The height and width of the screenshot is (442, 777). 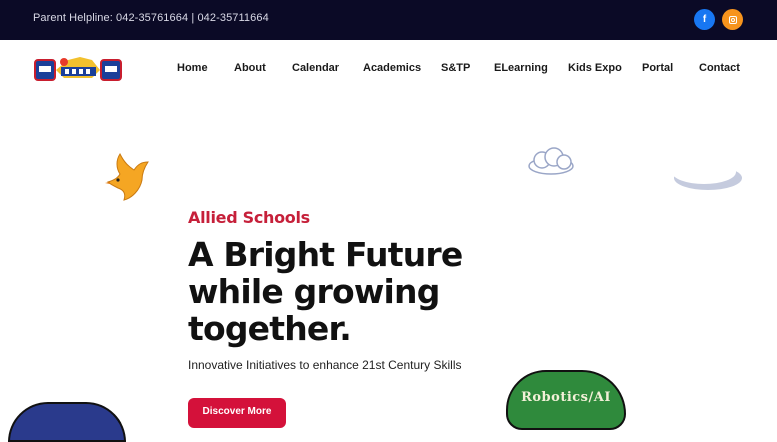 What do you see at coordinates (704, 19) in the screenshot?
I see `facebook-icon: f` at bounding box center [704, 19].